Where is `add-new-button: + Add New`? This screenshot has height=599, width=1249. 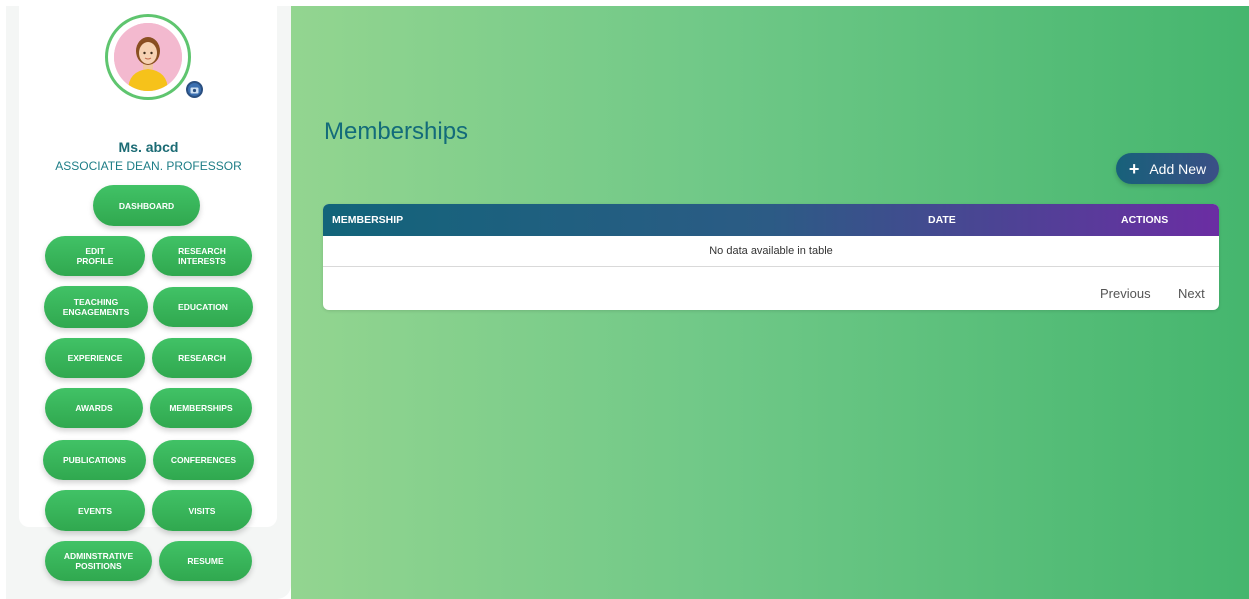 add-new-button: + Add New is located at coordinates (1167, 168).